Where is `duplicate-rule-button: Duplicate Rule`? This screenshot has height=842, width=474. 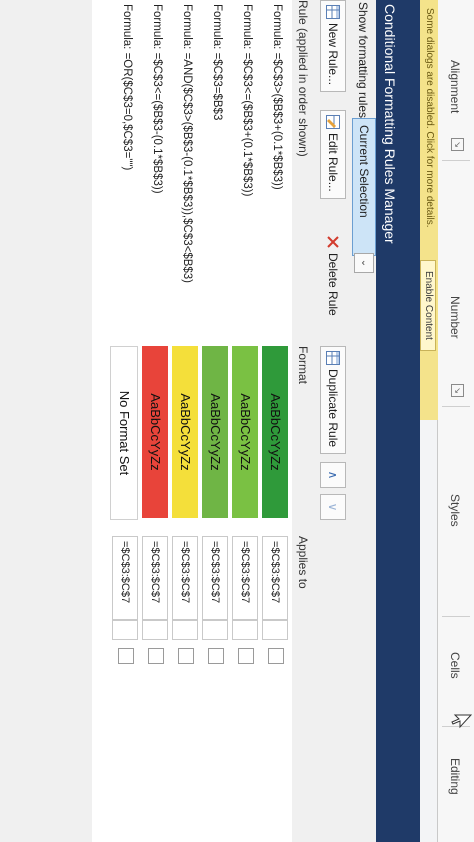
duplicate-rule-button: Duplicate Rule is located at coordinates (333, 400).